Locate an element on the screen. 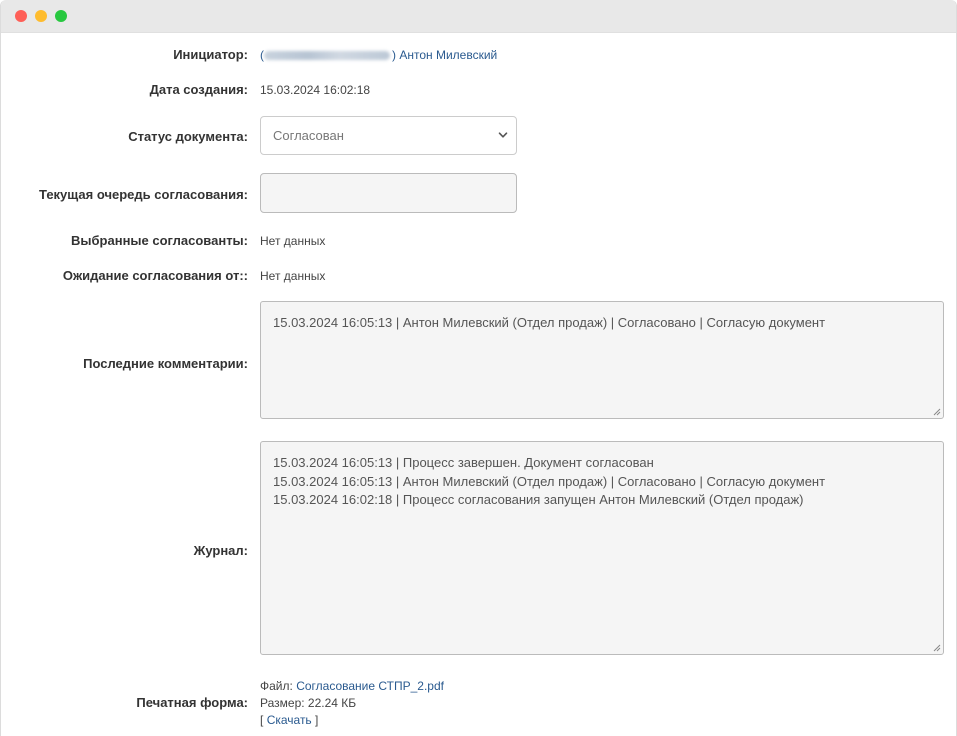 This screenshot has width=957, height=736. created-value: 15.03.2024 16:02:18 is located at coordinates (315, 90).